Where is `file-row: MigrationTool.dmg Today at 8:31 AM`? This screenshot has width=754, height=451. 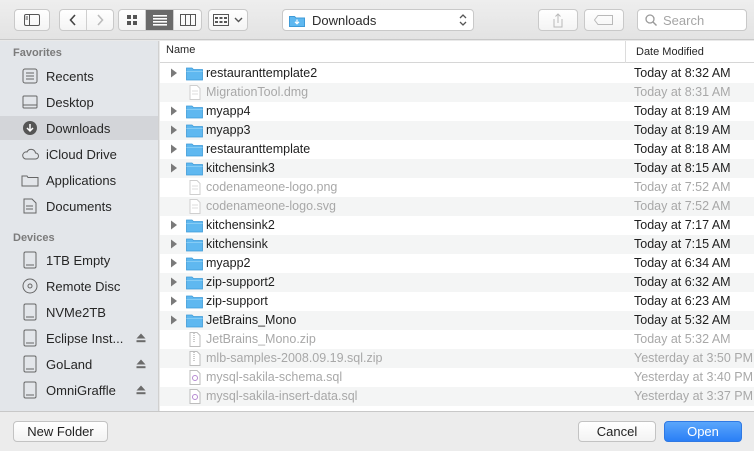
file-row: MigrationTool.dmg Today at 8:31 AM is located at coordinates (457, 92).